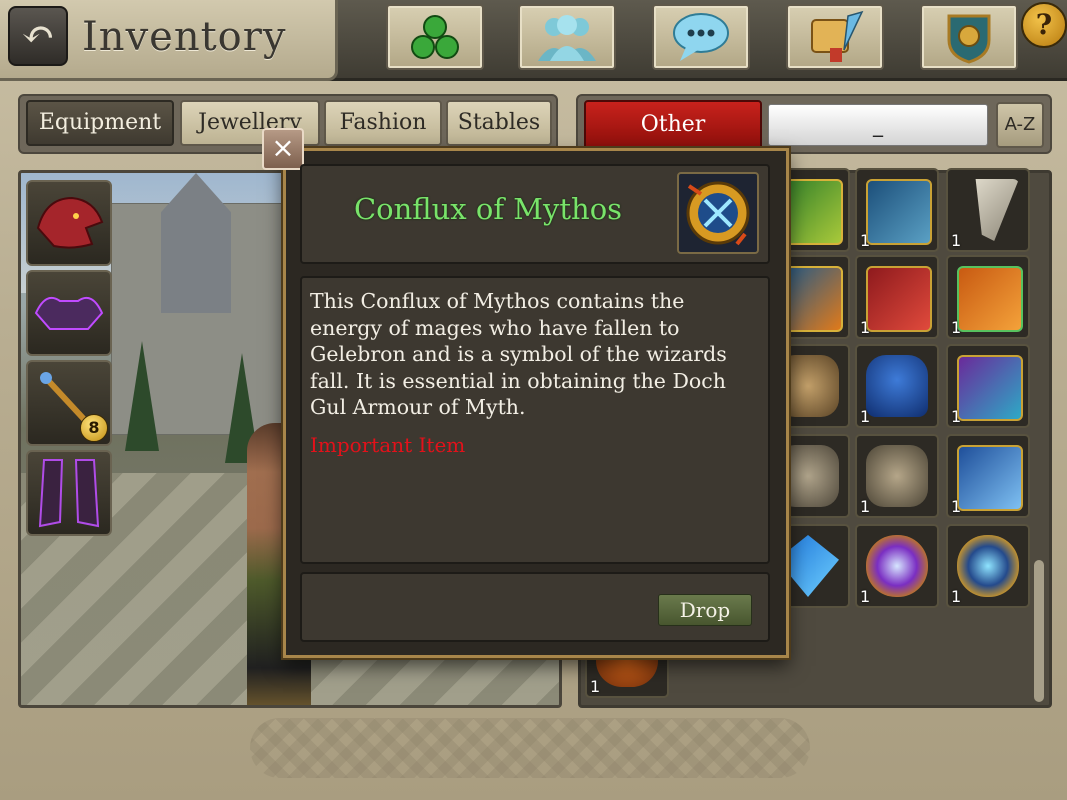 The height and width of the screenshot is (800, 1067). I want to click on party-button, so click(567, 37).